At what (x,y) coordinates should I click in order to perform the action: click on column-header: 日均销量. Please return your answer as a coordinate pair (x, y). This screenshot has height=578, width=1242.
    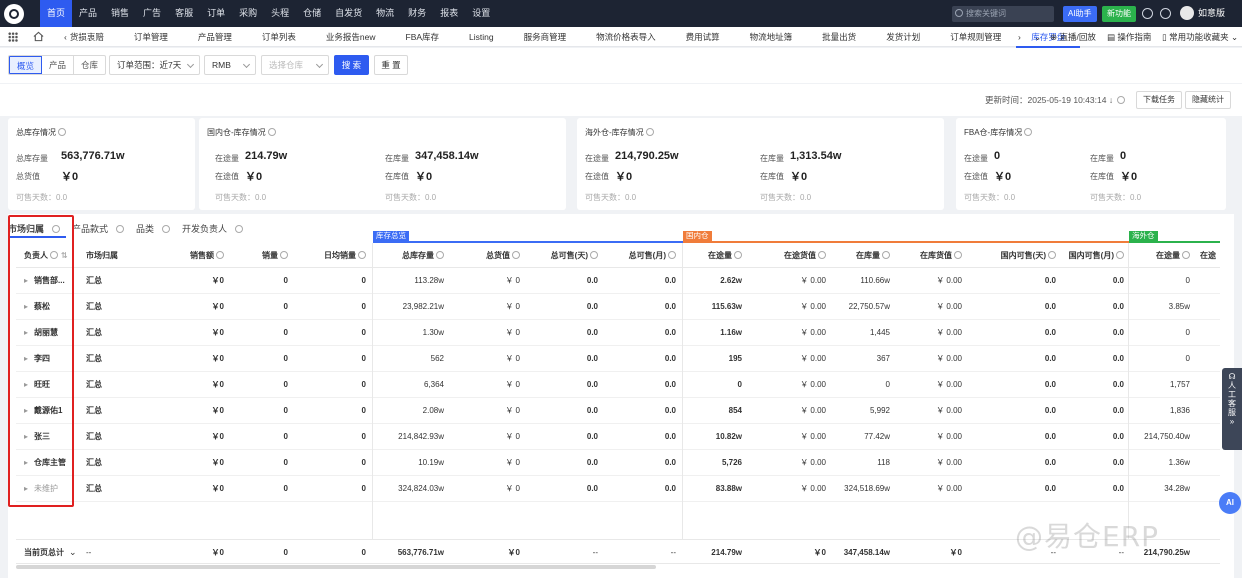
    Looking at the image, I should click on (332, 255).